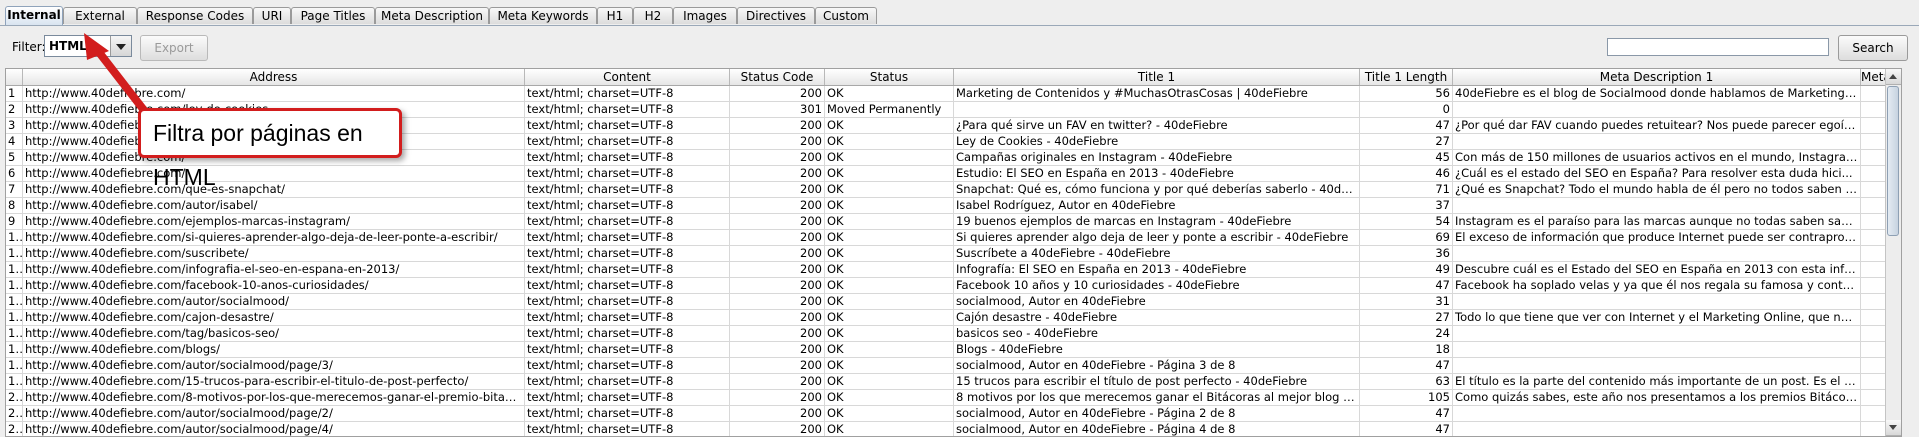 The height and width of the screenshot is (437, 1919). What do you see at coordinates (1657, 77) in the screenshot?
I see `meta-description-header: Meta Description 1` at bounding box center [1657, 77].